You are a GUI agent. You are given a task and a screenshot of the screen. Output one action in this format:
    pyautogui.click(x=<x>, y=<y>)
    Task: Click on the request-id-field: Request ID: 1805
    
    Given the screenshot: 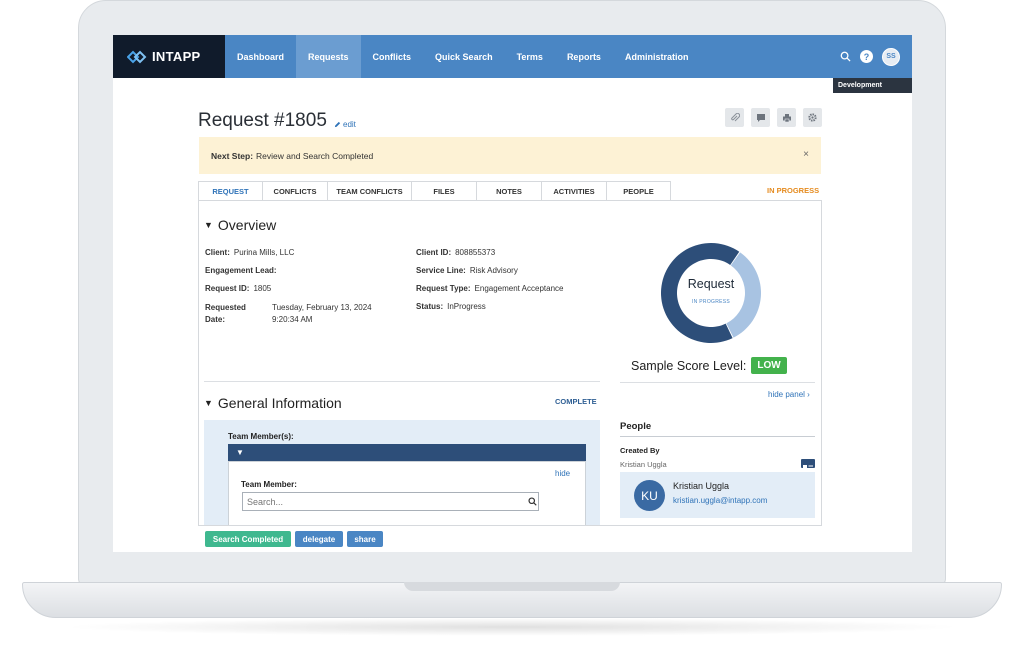 What is the action you would take?
    pyautogui.click(x=238, y=288)
    